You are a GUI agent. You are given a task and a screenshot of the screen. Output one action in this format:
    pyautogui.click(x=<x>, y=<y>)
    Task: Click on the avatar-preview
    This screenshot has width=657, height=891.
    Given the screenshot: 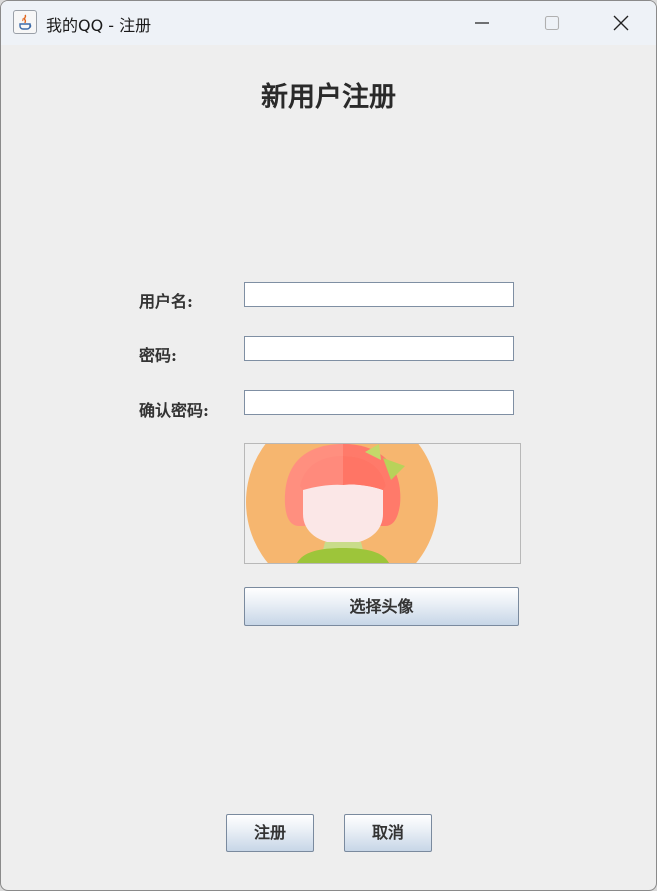 What is the action you would take?
    pyautogui.click(x=382, y=503)
    